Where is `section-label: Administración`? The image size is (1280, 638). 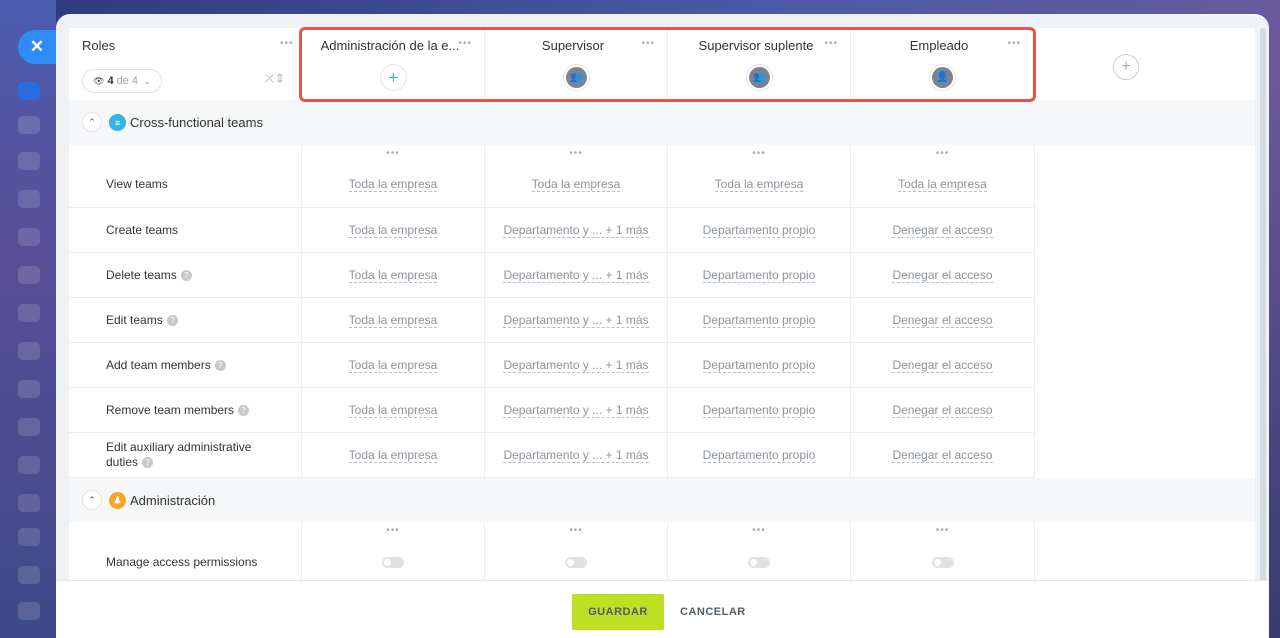
section-label: Administración is located at coordinates (173, 500).